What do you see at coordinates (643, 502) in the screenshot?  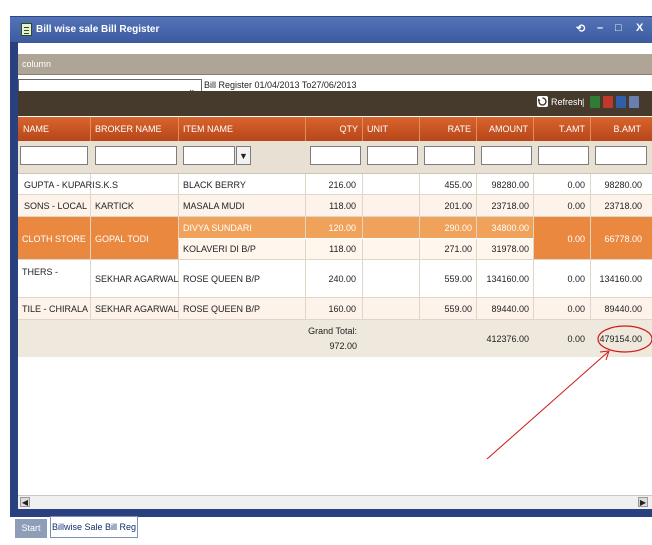 I see `scroll-right-icon: ▶` at bounding box center [643, 502].